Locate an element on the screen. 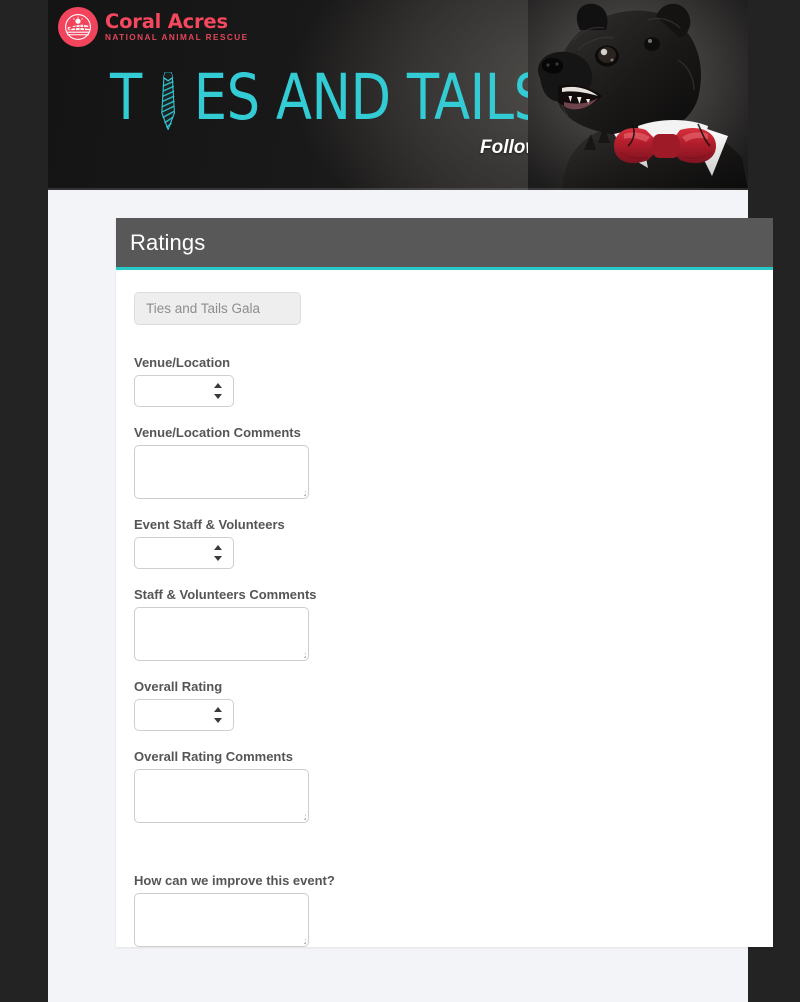 The image size is (800, 1002). event-staff-volunteers-select is located at coordinates (184, 553).